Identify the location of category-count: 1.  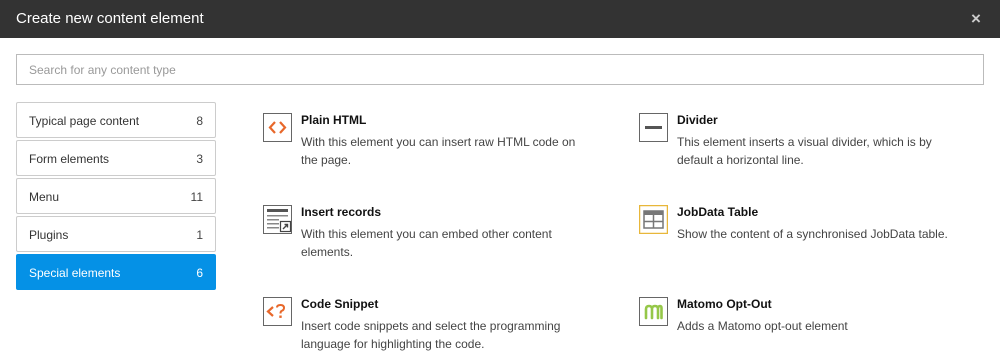
(199, 235).